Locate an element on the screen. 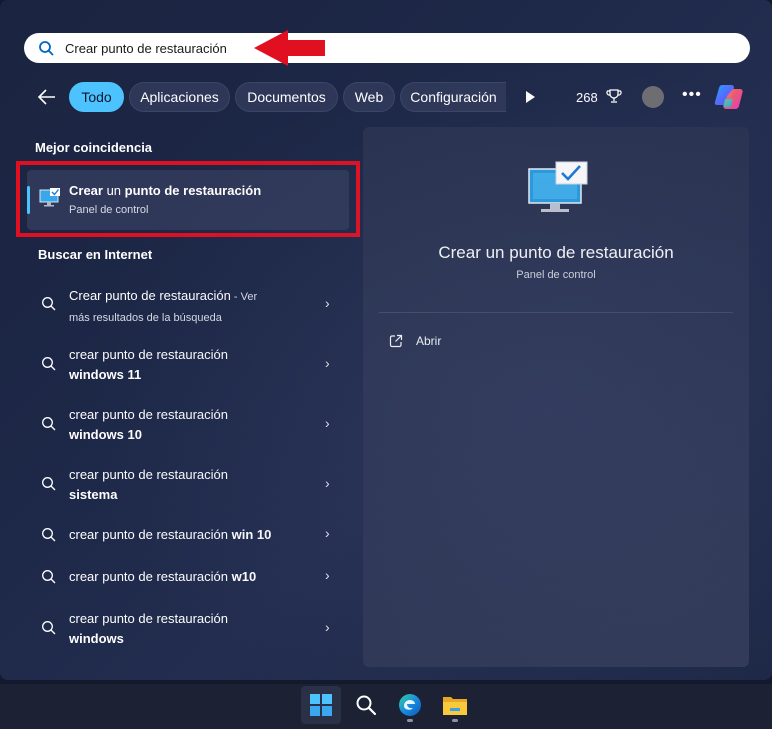 The width and height of the screenshot is (772, 729). windows-start-icon is located at coordinates (321, 705).